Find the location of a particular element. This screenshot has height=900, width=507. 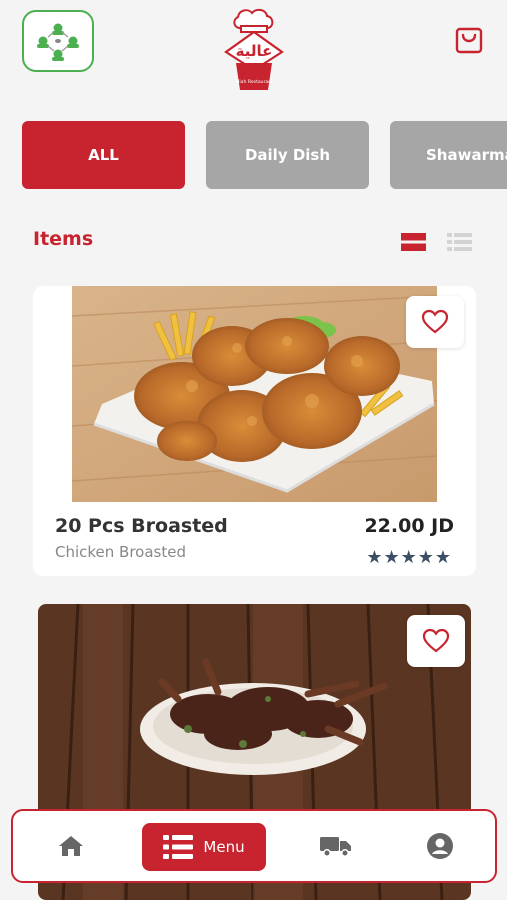

brand-arabic-name: عالية is located at coordinates (254, 51).